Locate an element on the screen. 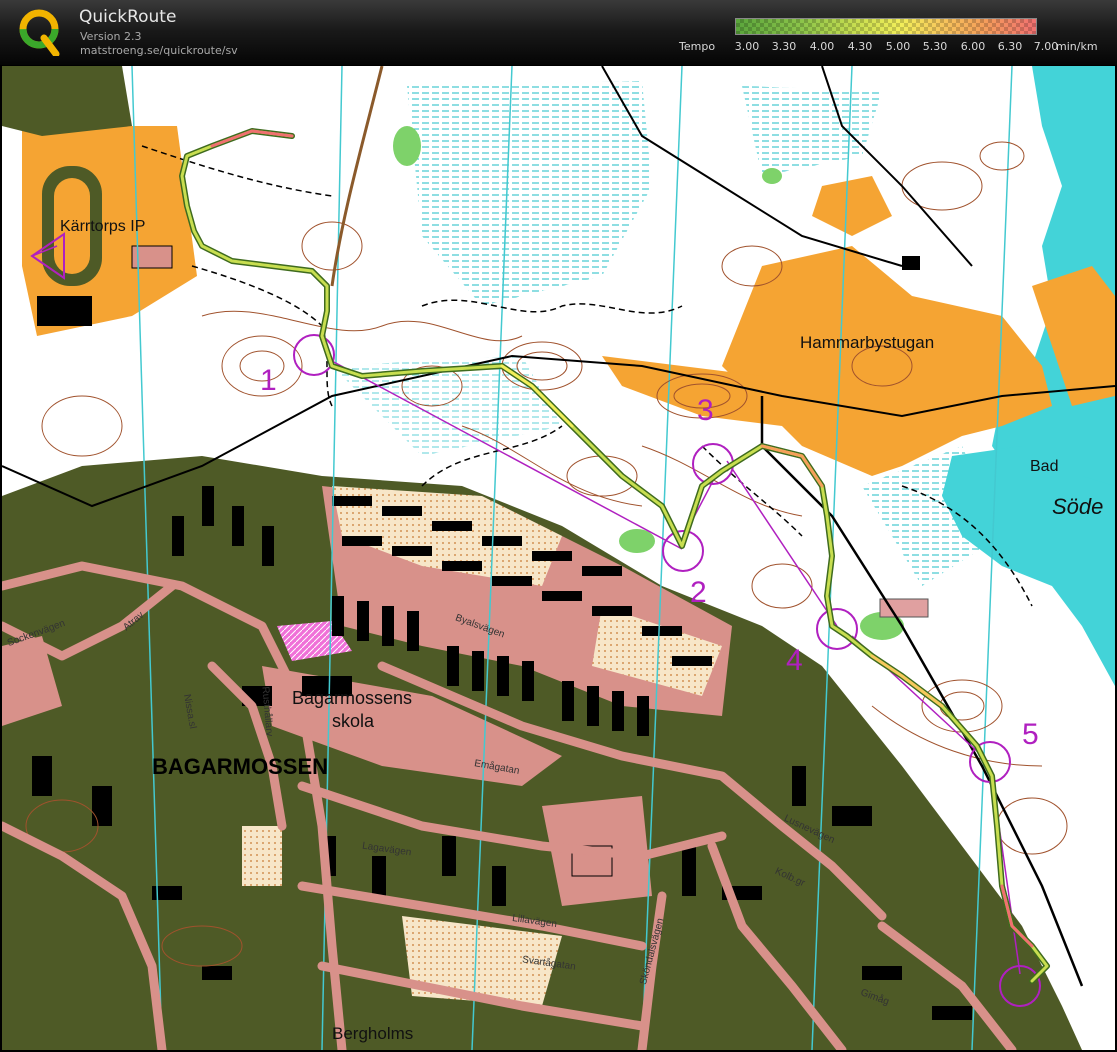 This screenshot has width=1117, height=1052. building is located at coordinates (64, 311).